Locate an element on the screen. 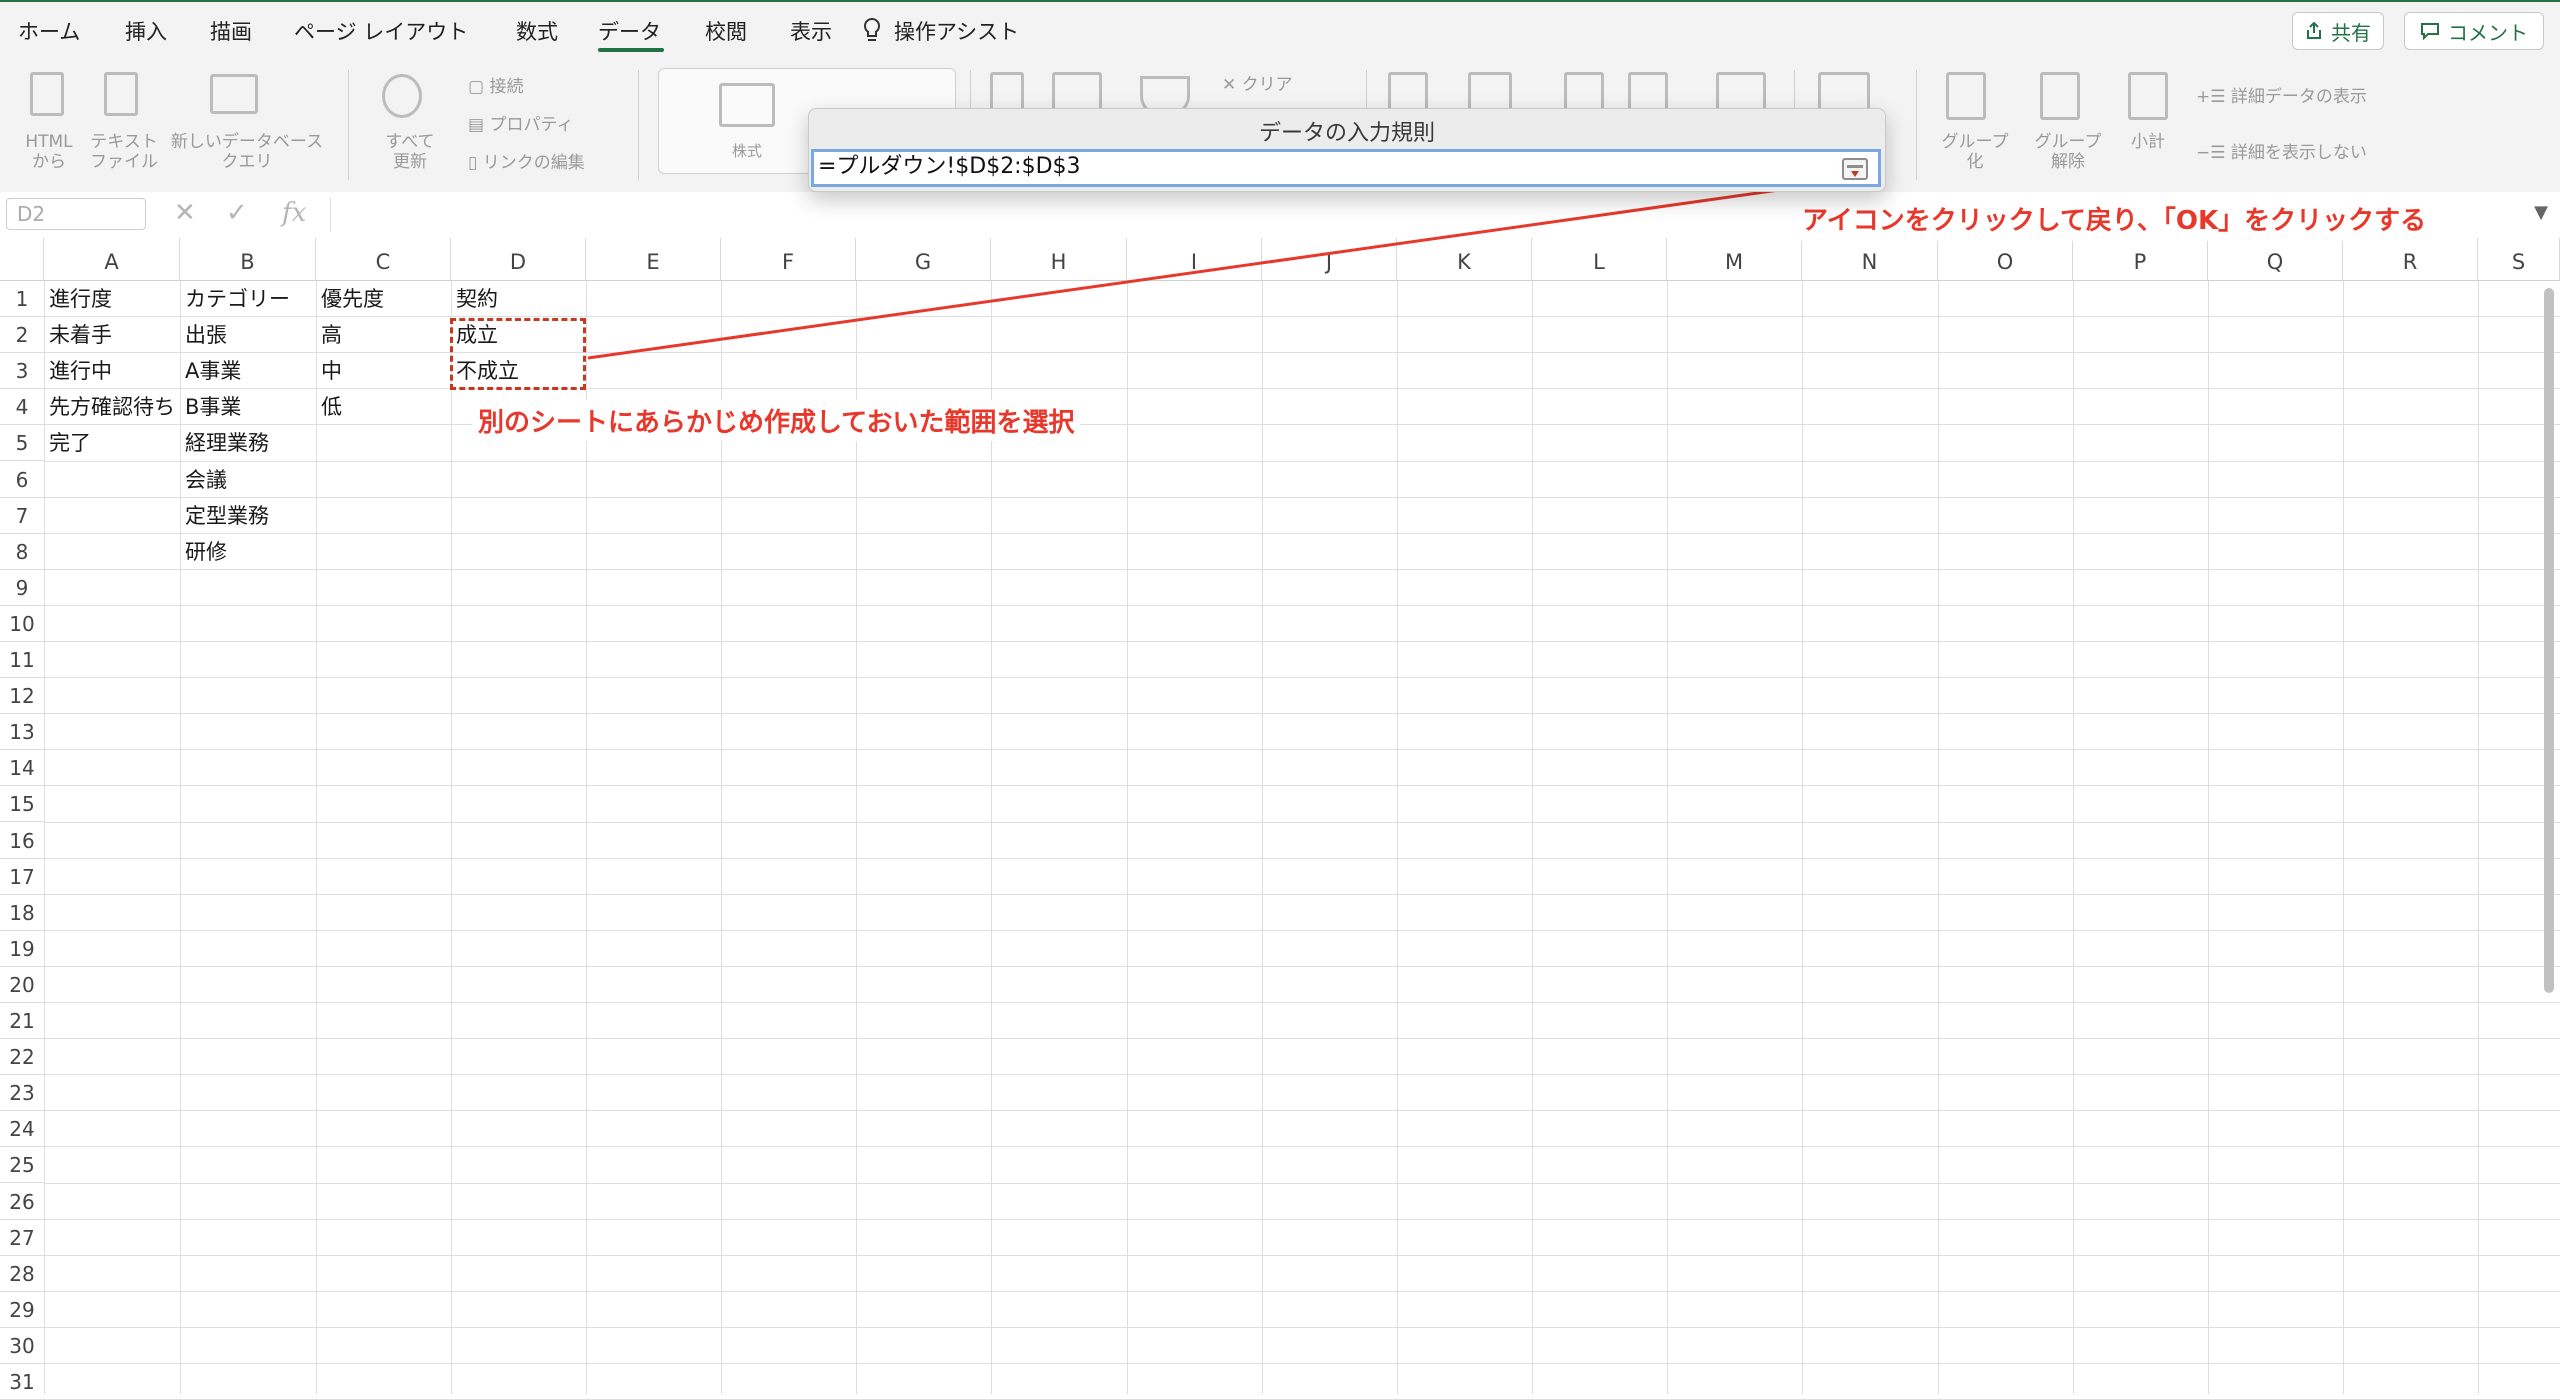 The image size is (2560, 1400). row-header-5: 5 is located at coordinates (22, 443).